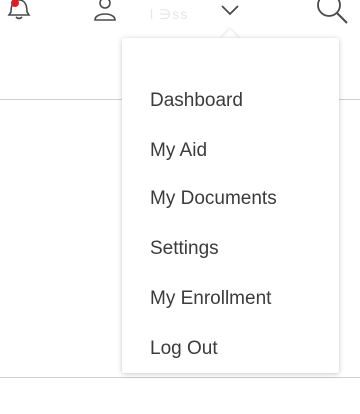 This screenshot has width=360, height=414. I want to click on user-name: l ∋ss, so click(169, 14).